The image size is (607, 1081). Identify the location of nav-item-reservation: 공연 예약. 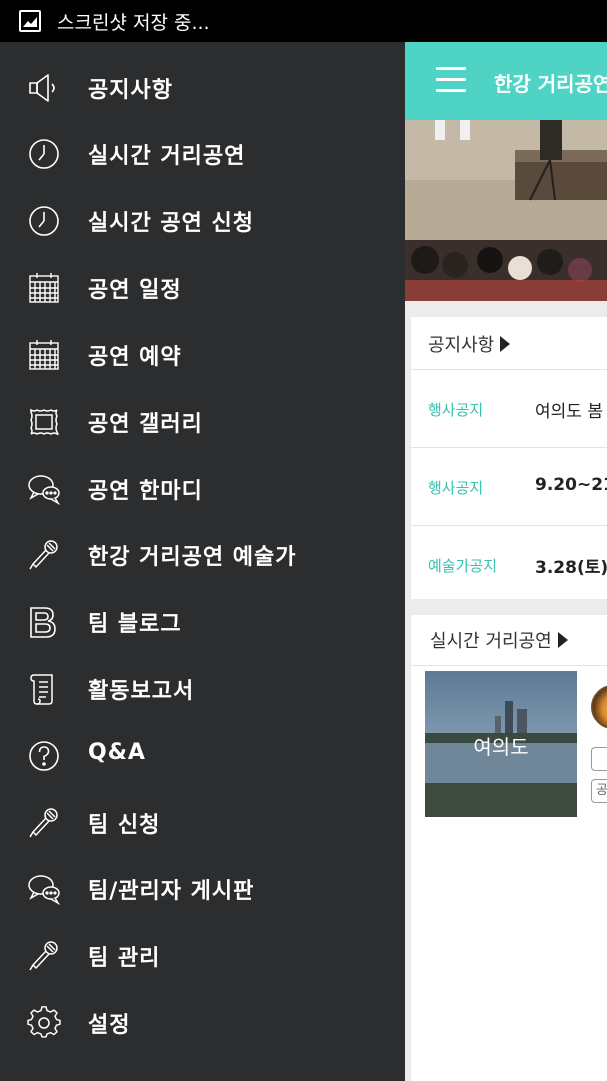
(202, 355).